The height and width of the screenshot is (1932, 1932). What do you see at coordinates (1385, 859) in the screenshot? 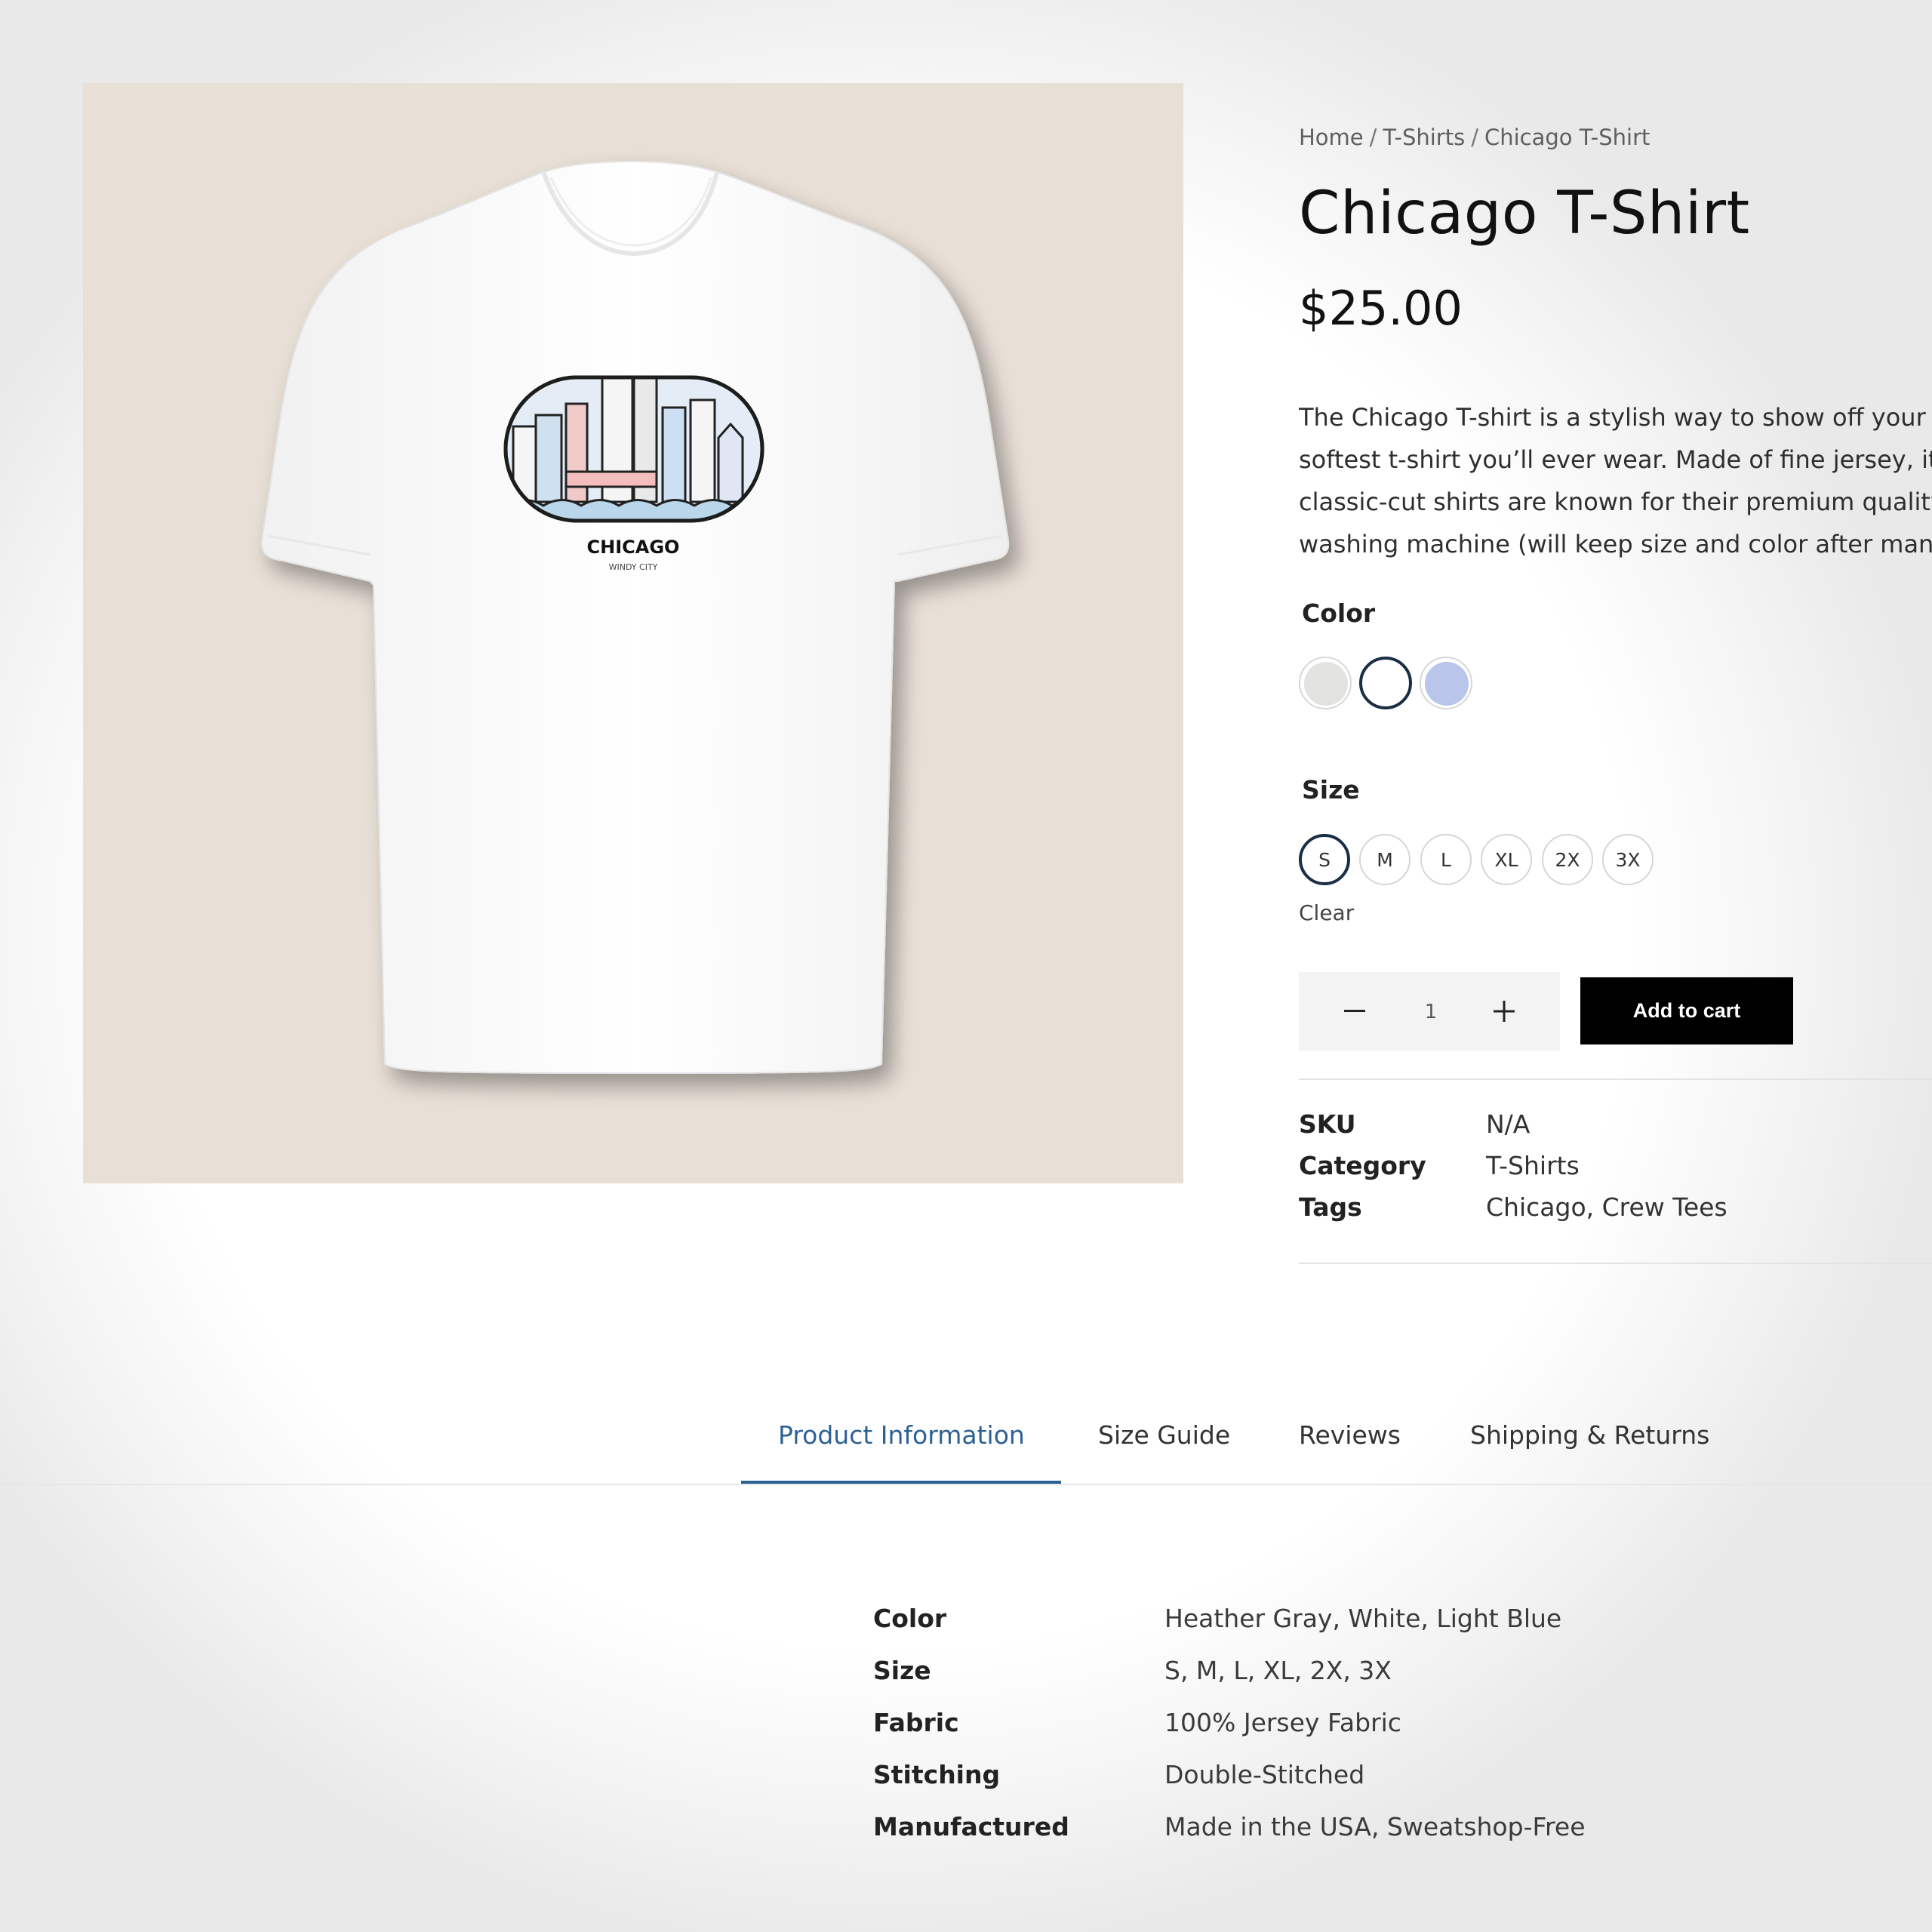
I see `size-option-m: M` at bounding box center [1385, 859].